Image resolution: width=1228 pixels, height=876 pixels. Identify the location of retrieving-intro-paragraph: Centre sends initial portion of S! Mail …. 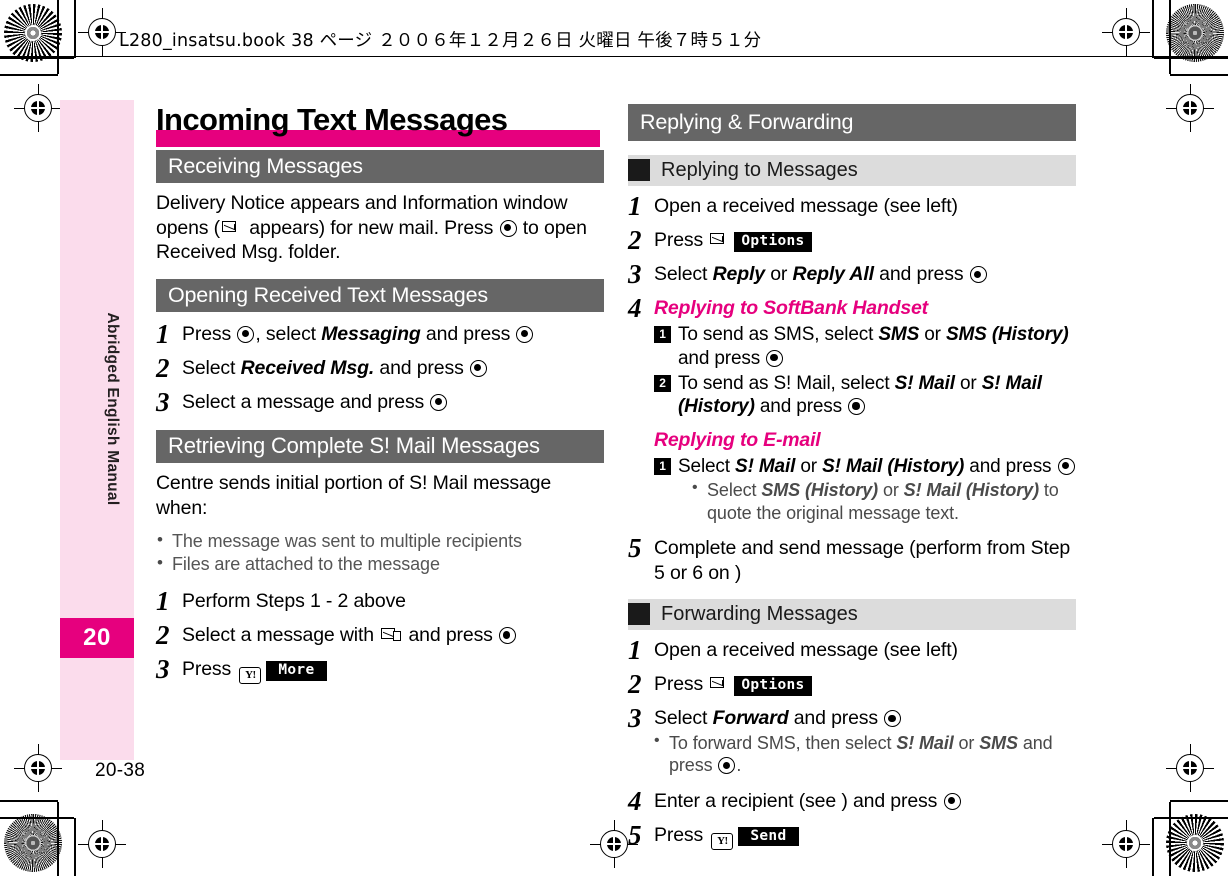
(354, 496).